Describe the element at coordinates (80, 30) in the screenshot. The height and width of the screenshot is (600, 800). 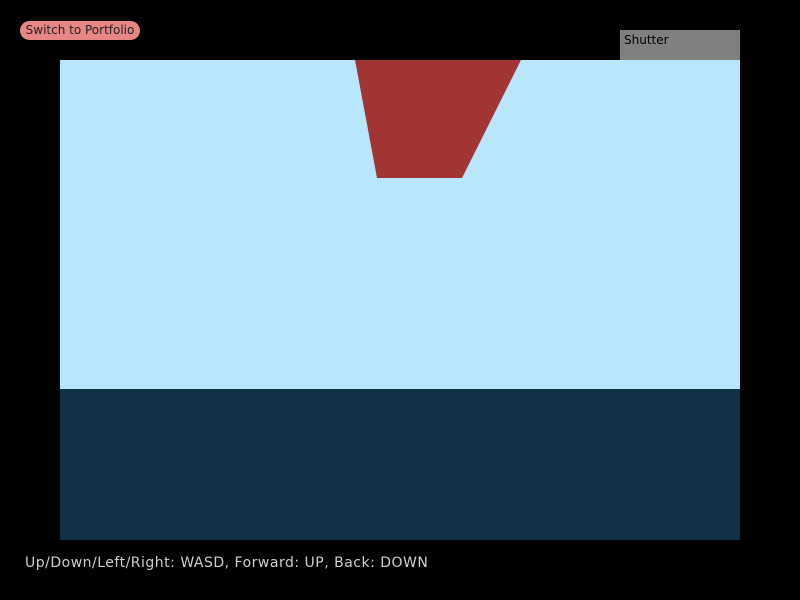
I see `switch-to-portfolio-button: Switch to Portfolio` at that location.